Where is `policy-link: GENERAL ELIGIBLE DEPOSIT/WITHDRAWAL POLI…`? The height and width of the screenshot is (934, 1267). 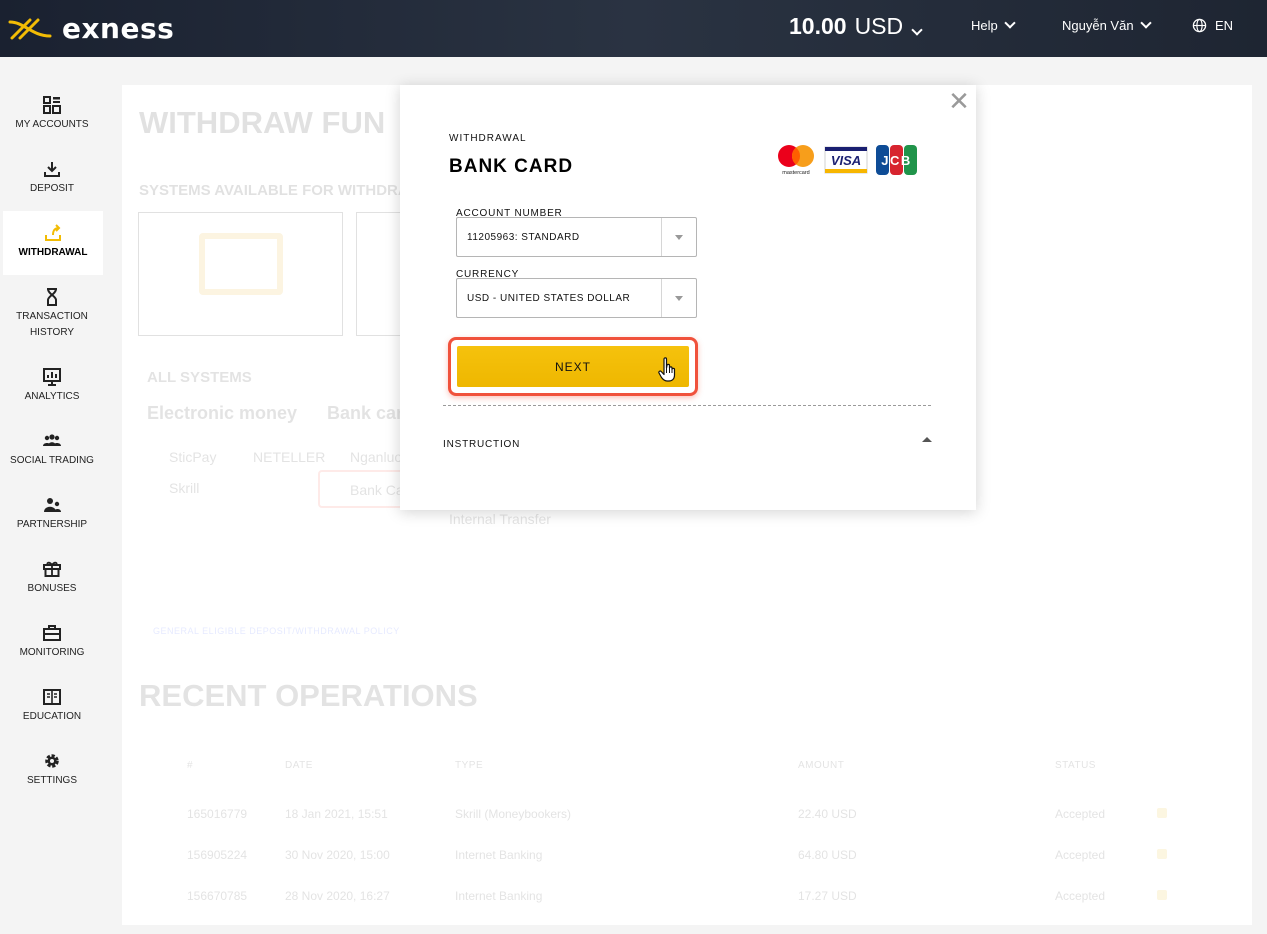 policy-link: GENERAL ELIGIBLE DEPOSIT/WITHDRAWAL POLI… is located at coordinates (276, 631).